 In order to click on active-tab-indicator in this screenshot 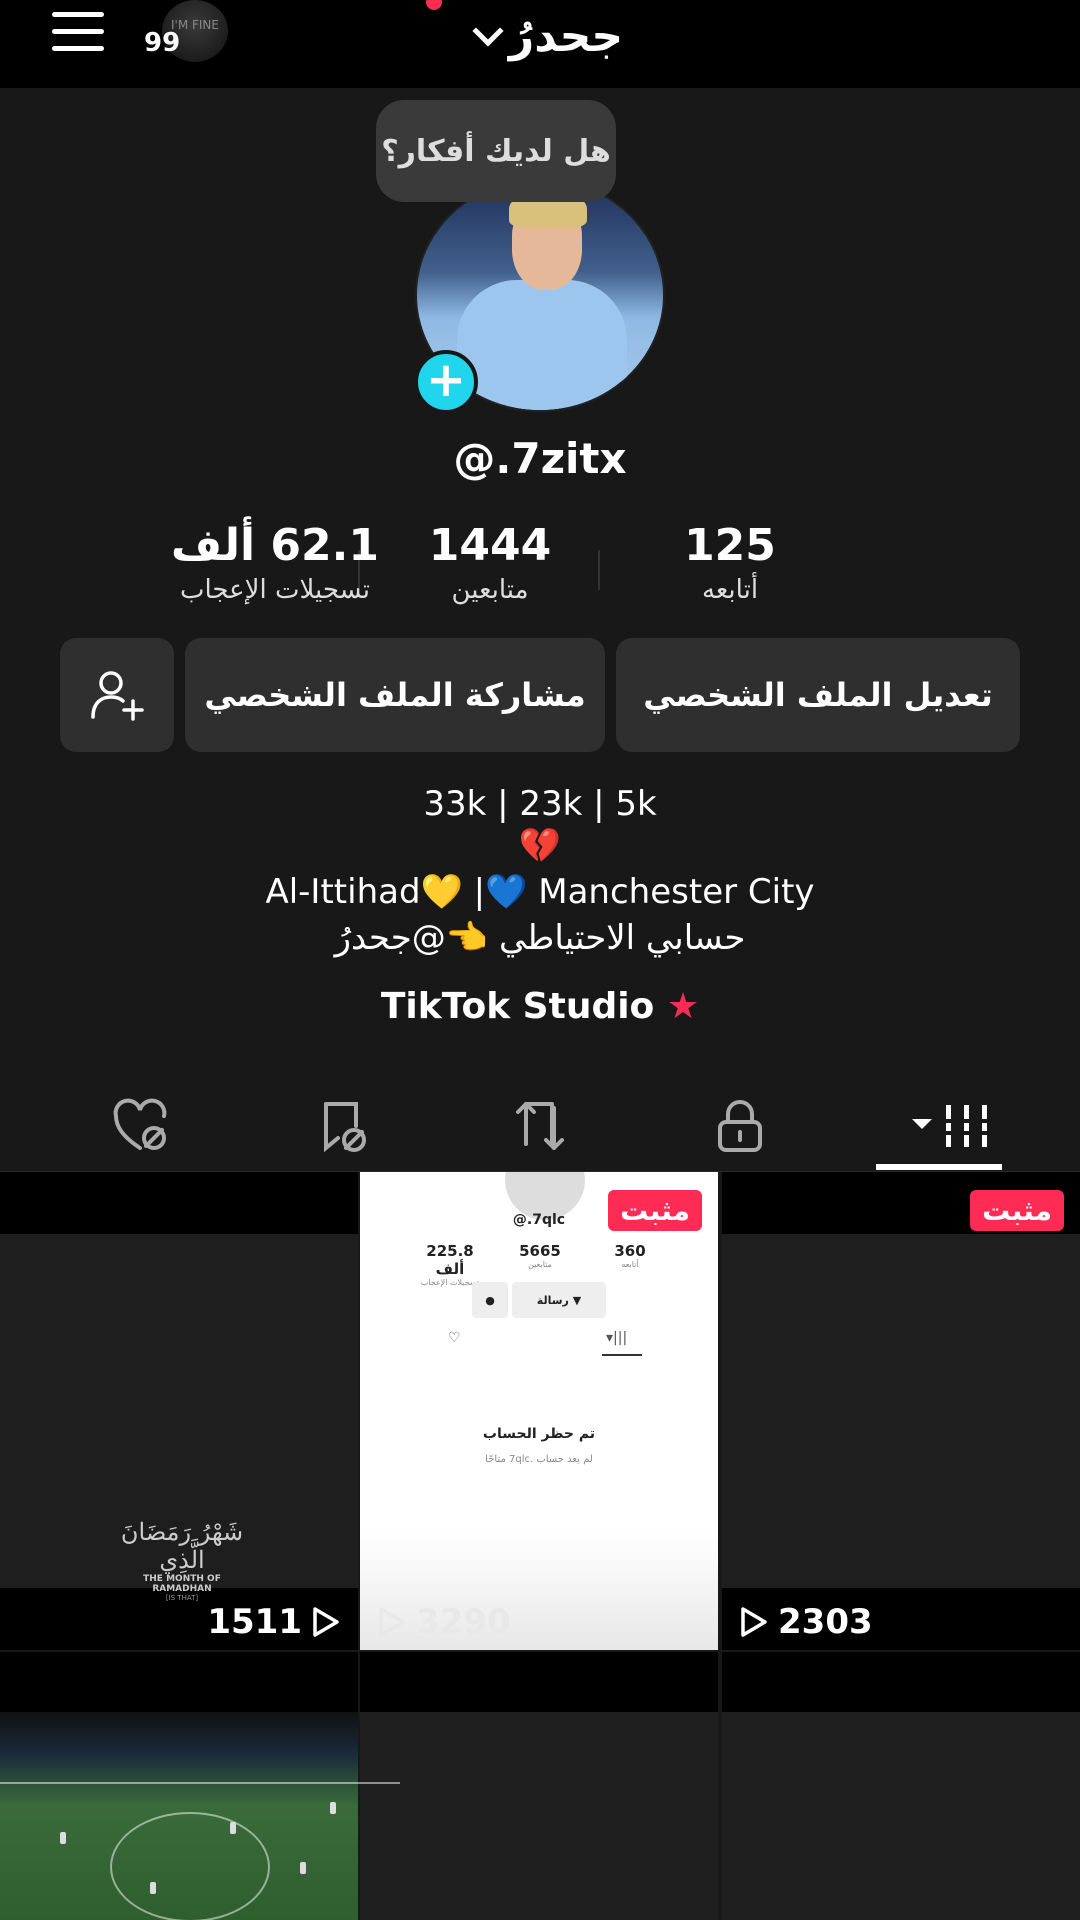, I will do `click(939, 1167)`.